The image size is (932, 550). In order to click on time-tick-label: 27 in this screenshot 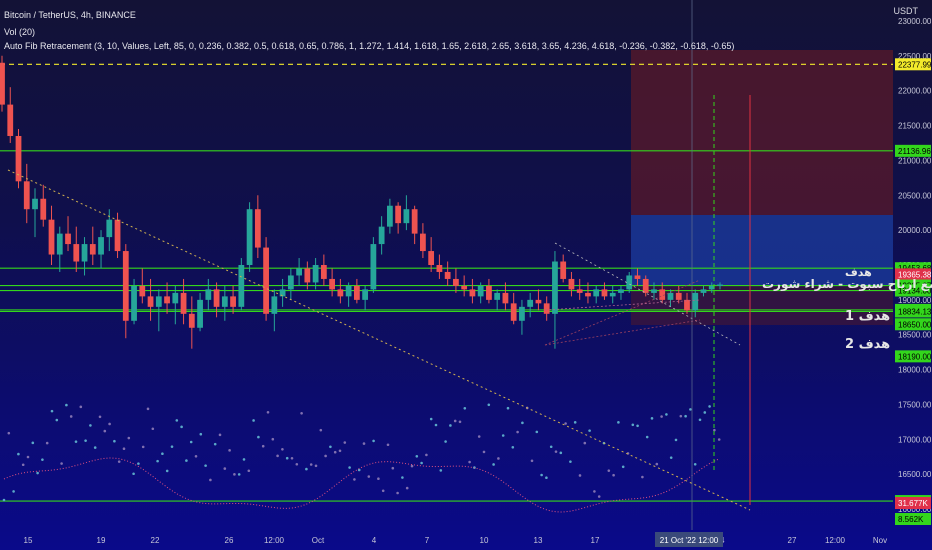, I will do `click(792, 540)`.